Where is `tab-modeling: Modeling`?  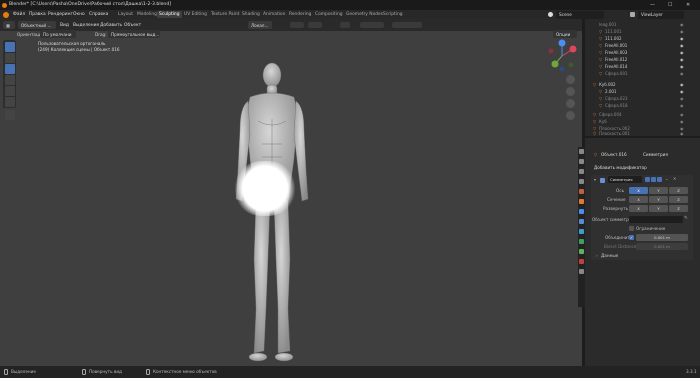
tab-modeling: Modeling is located at coordinates (147, 14).